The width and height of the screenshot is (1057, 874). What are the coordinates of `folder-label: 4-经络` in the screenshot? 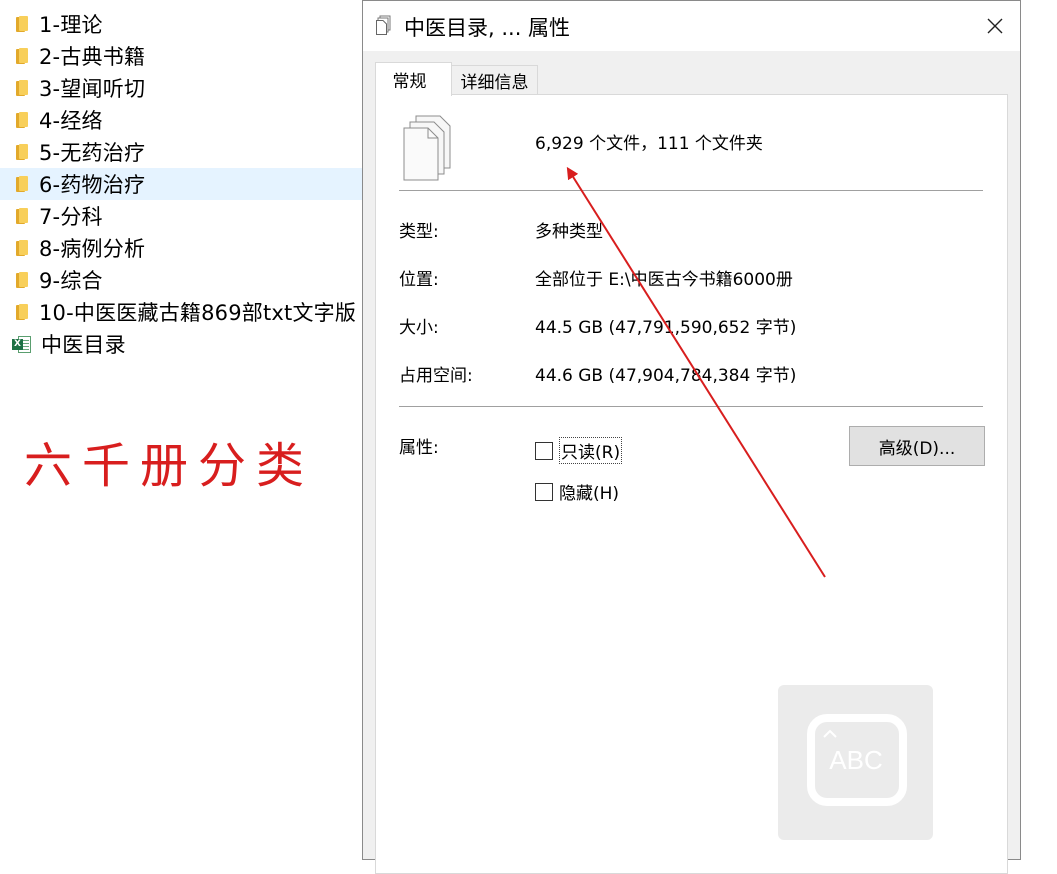 It's located at (71, 121).